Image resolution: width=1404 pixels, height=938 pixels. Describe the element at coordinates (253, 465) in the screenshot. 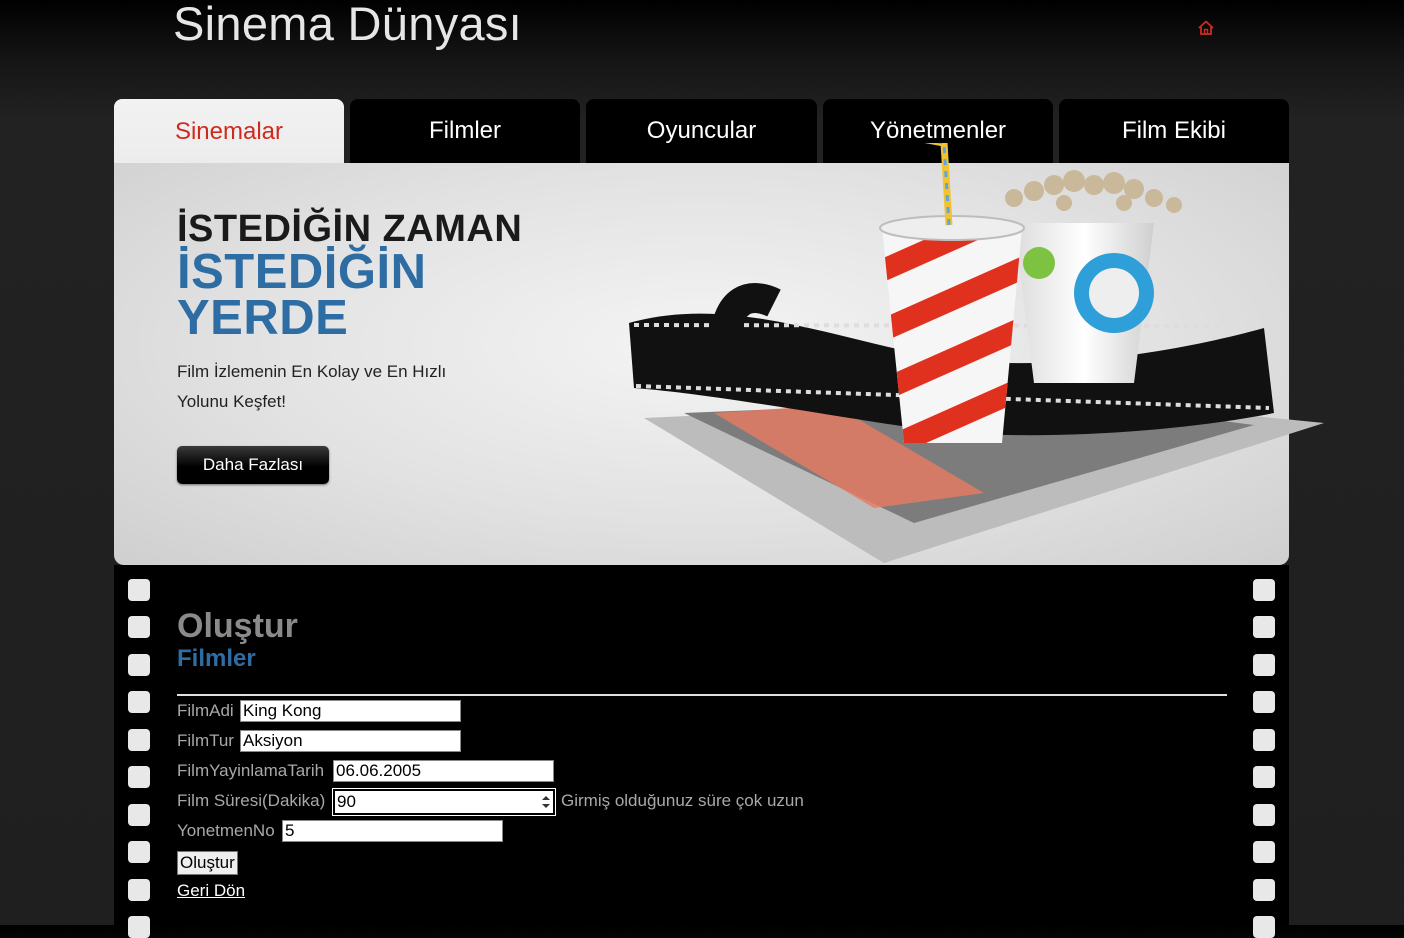

I see `more-button: Daha Fazlası` at that location.